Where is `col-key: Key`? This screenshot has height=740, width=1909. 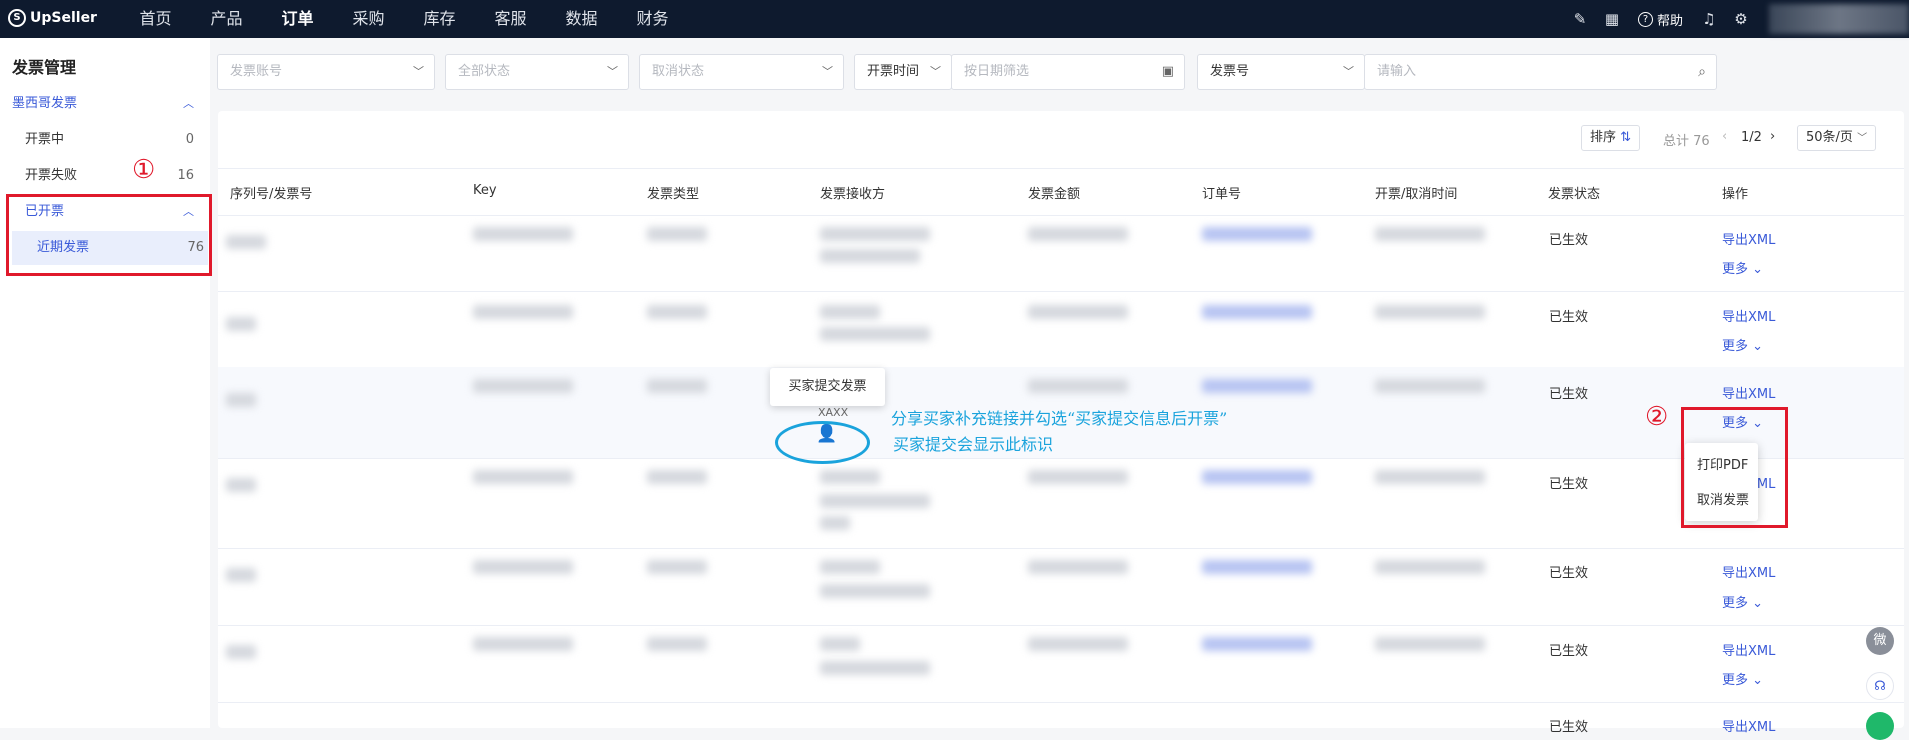 col-key: Key is located at coordinates (485, 190).